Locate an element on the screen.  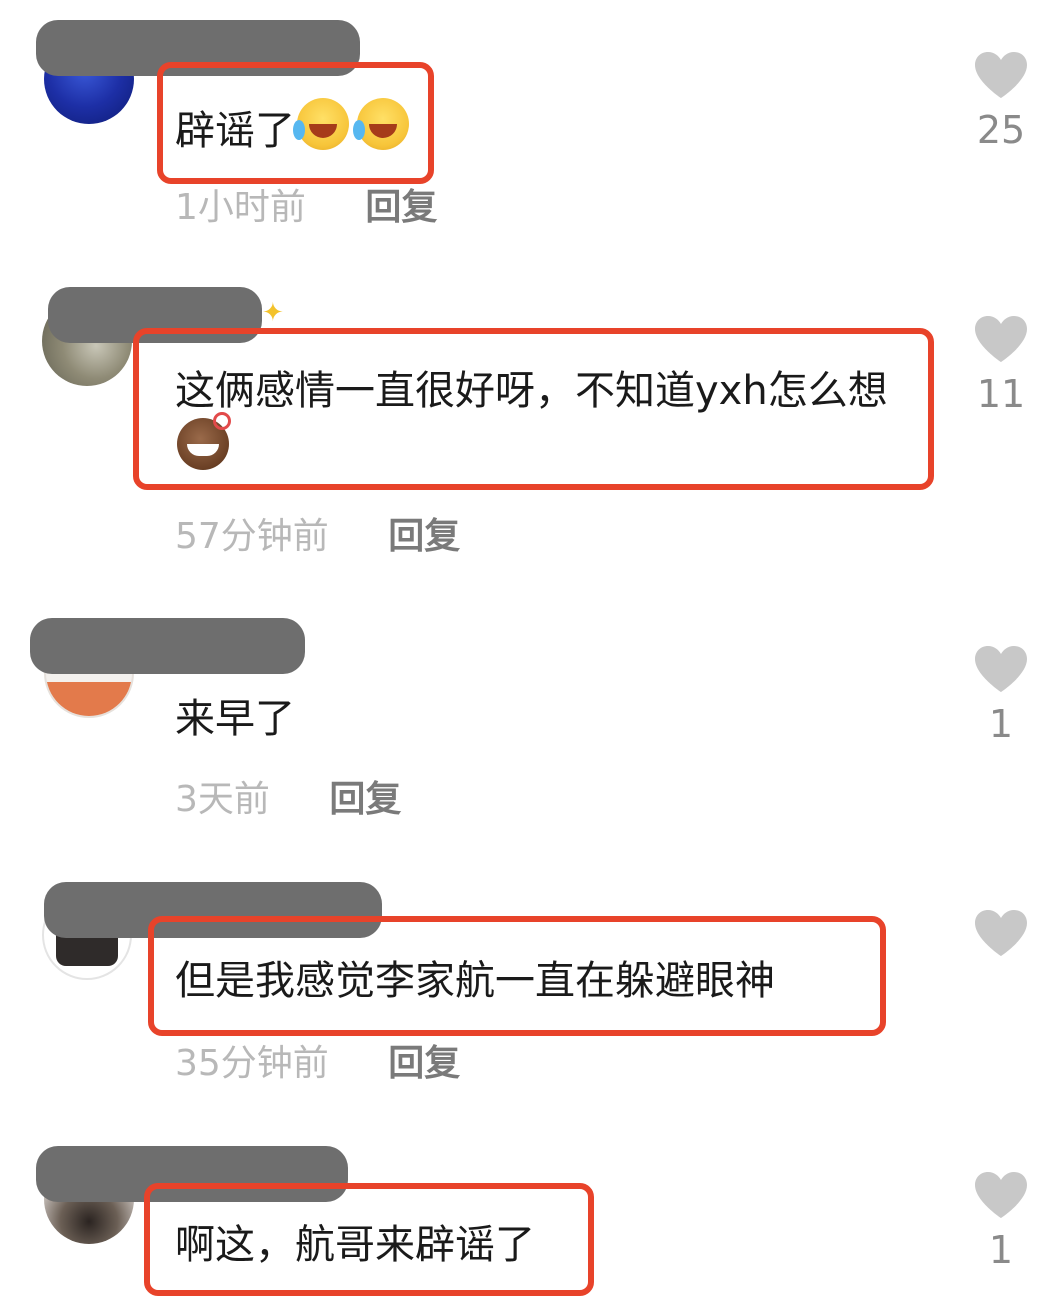
comment-text: 但是我感觉李家航一直在躲避眼神 is located at coordinates (475, 981).